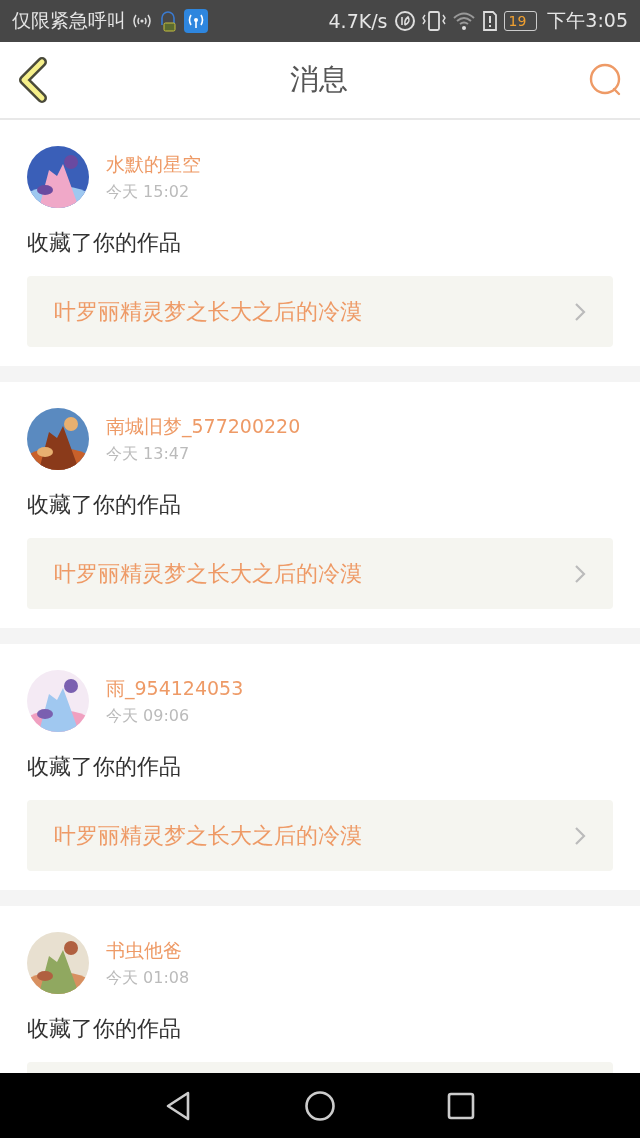 The height and width of the screenshot is (1138, 640). I want to click on sim-alert-icon, so click(489, 21).